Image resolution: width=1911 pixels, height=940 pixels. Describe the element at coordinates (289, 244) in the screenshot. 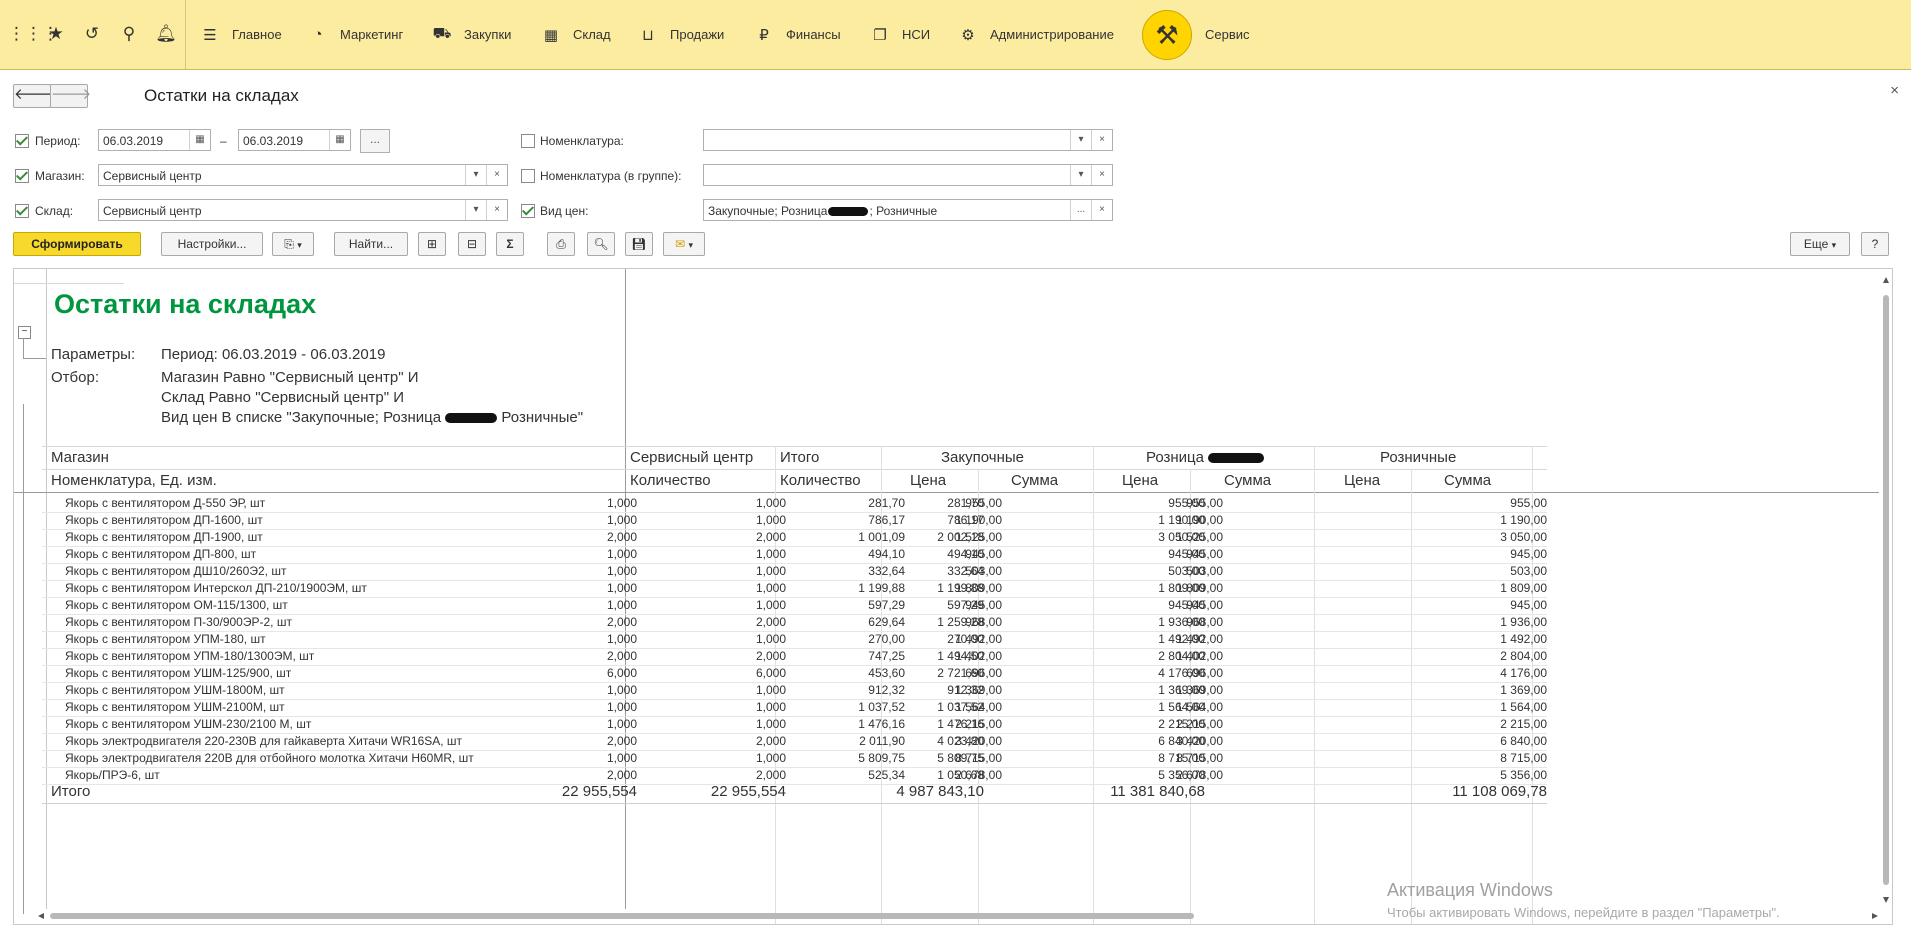

I see `copy-icon: ⎘` at that location.